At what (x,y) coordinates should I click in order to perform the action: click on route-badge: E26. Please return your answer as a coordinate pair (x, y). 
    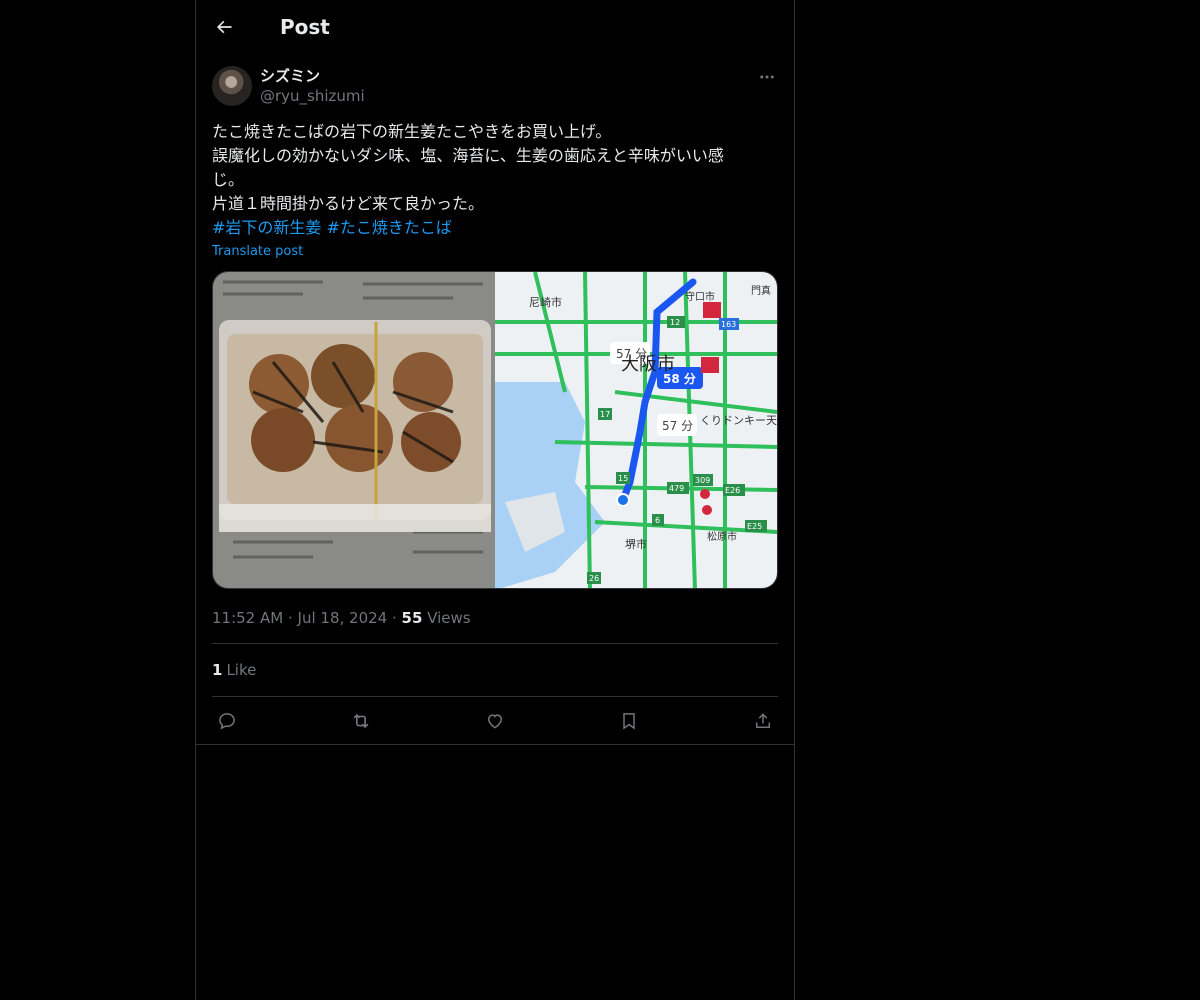
    Looking at the image, I should click on (732, 490).